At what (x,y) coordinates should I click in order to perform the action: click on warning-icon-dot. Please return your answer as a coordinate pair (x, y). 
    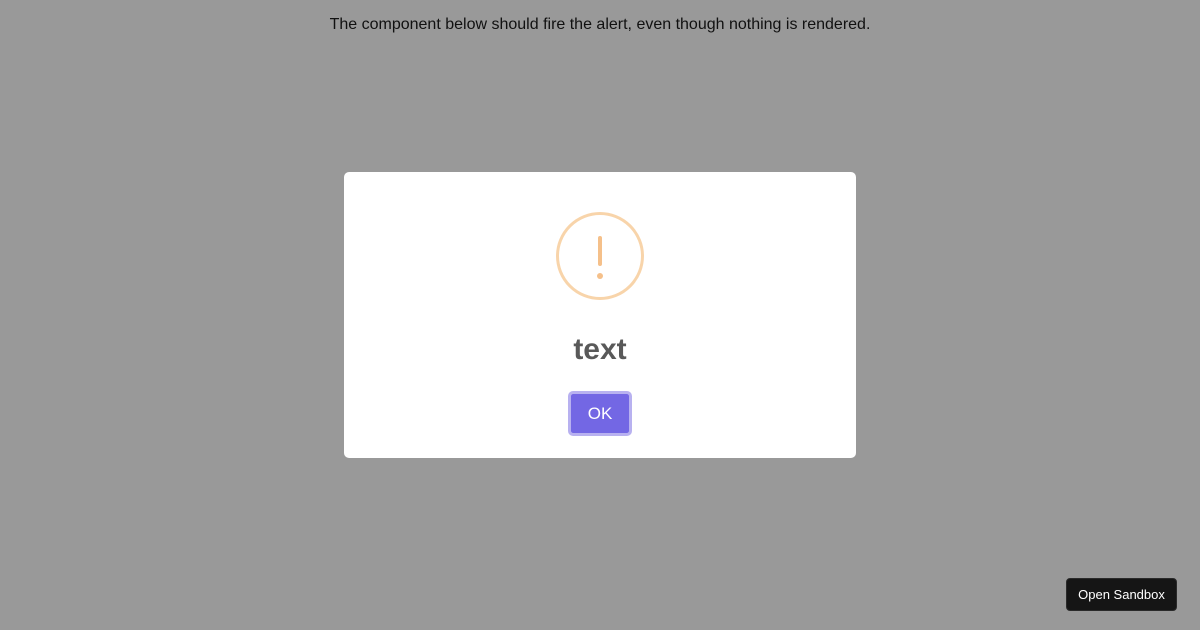
    Looking at the image, I should click on (600, 276).